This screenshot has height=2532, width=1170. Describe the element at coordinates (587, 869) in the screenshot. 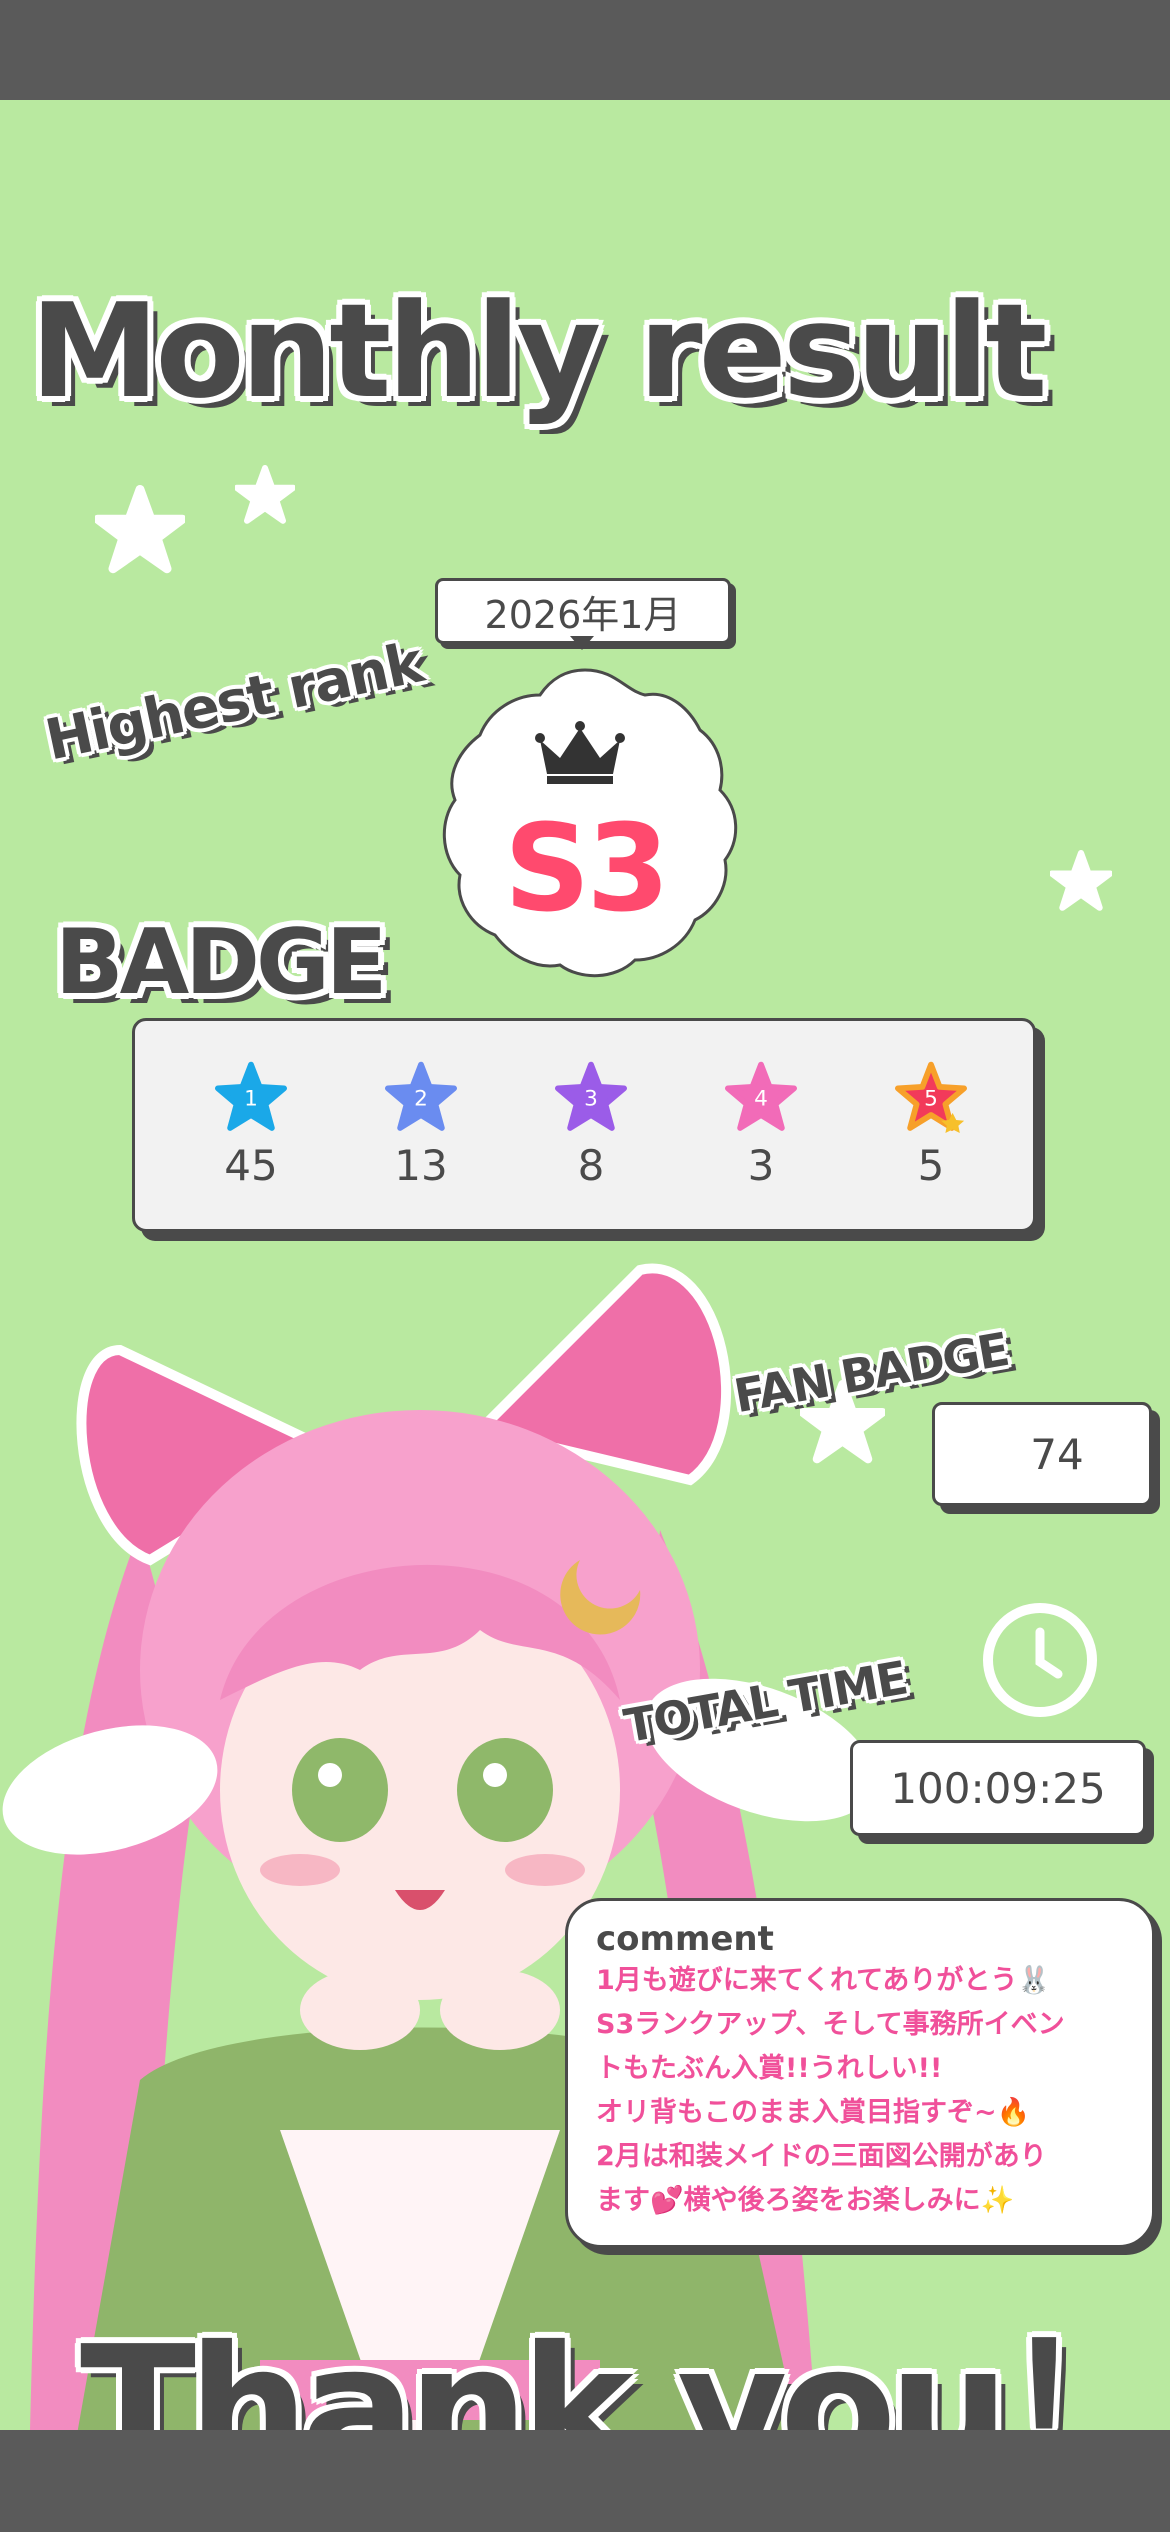

I see `highest-rank-value: S3` at that location.